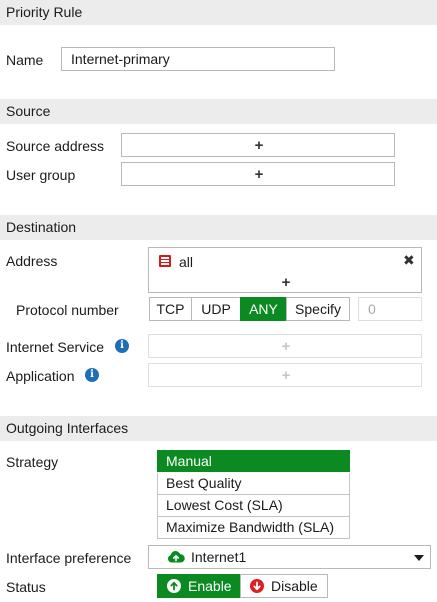 The image size is (437, 602). I want to click on add-destination-address-icon: +, so click(286, 282).